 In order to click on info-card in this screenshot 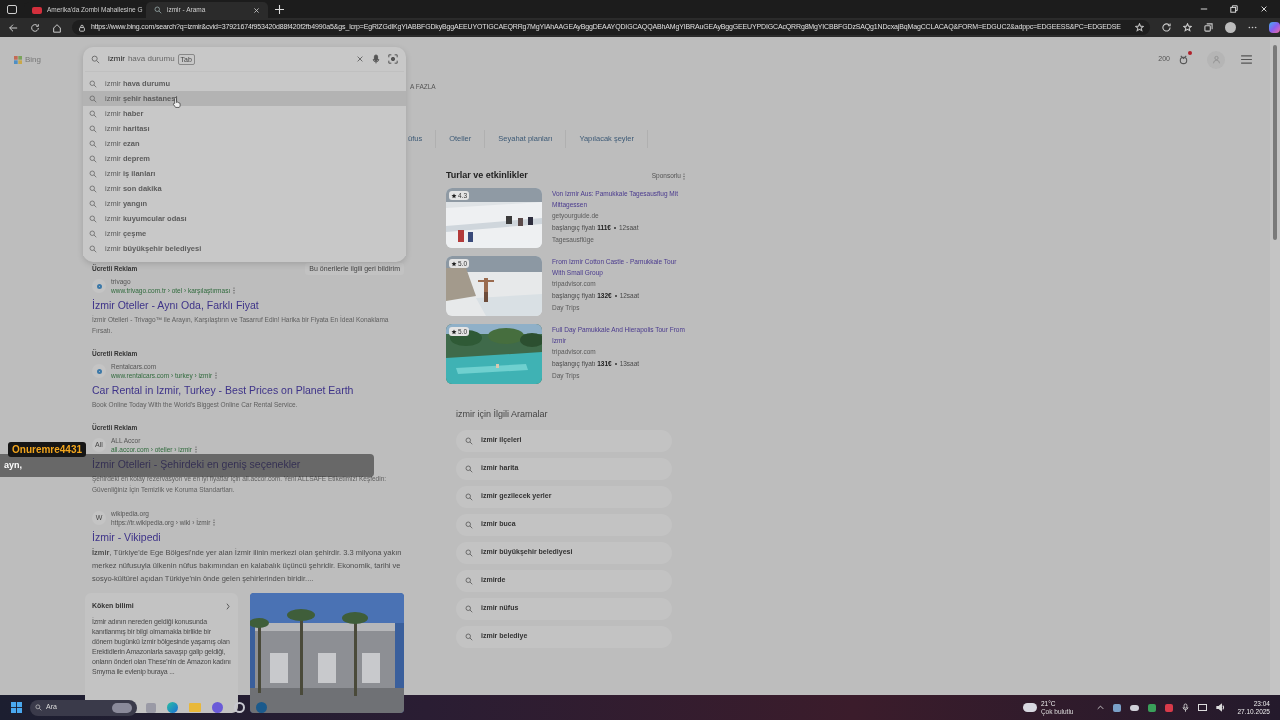, I will do `click(161, 653)`.